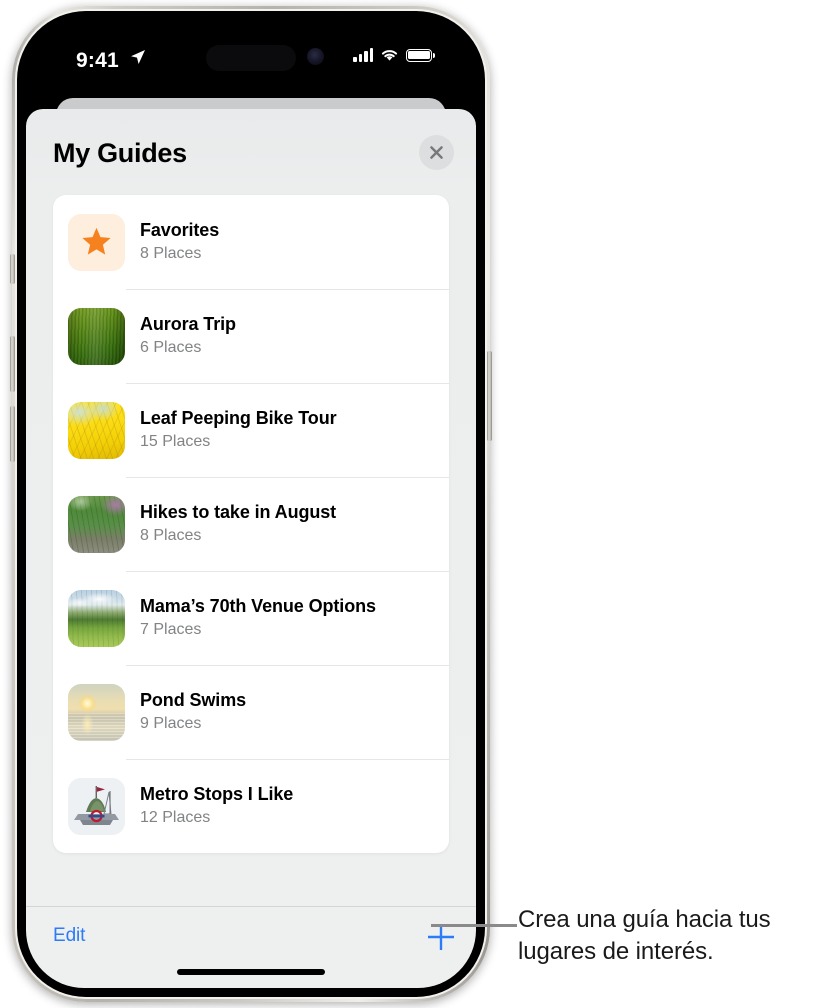 The height and width of the screenshot is (1008, 817). Describe the element at coordinates (180, 229) in the screenshot. I see `list-item-title: Favorites` at that location.